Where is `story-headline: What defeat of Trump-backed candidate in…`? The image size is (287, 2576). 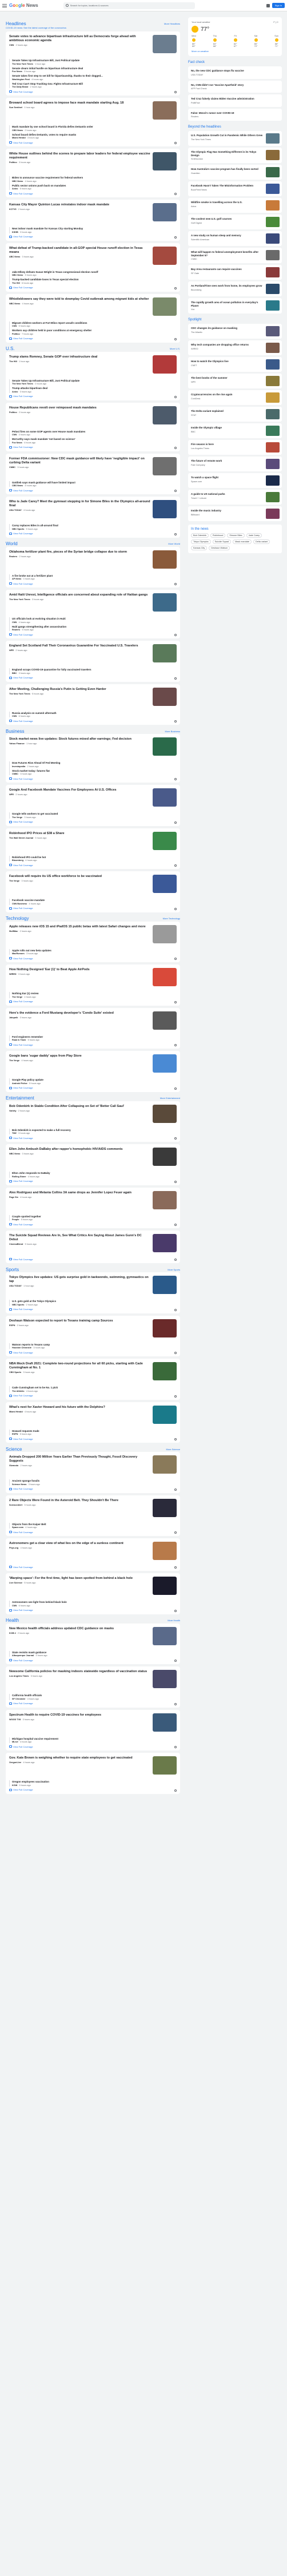 story-headline: What defeat of Trump-backed candidate in… is located at coordinates (80, 251).